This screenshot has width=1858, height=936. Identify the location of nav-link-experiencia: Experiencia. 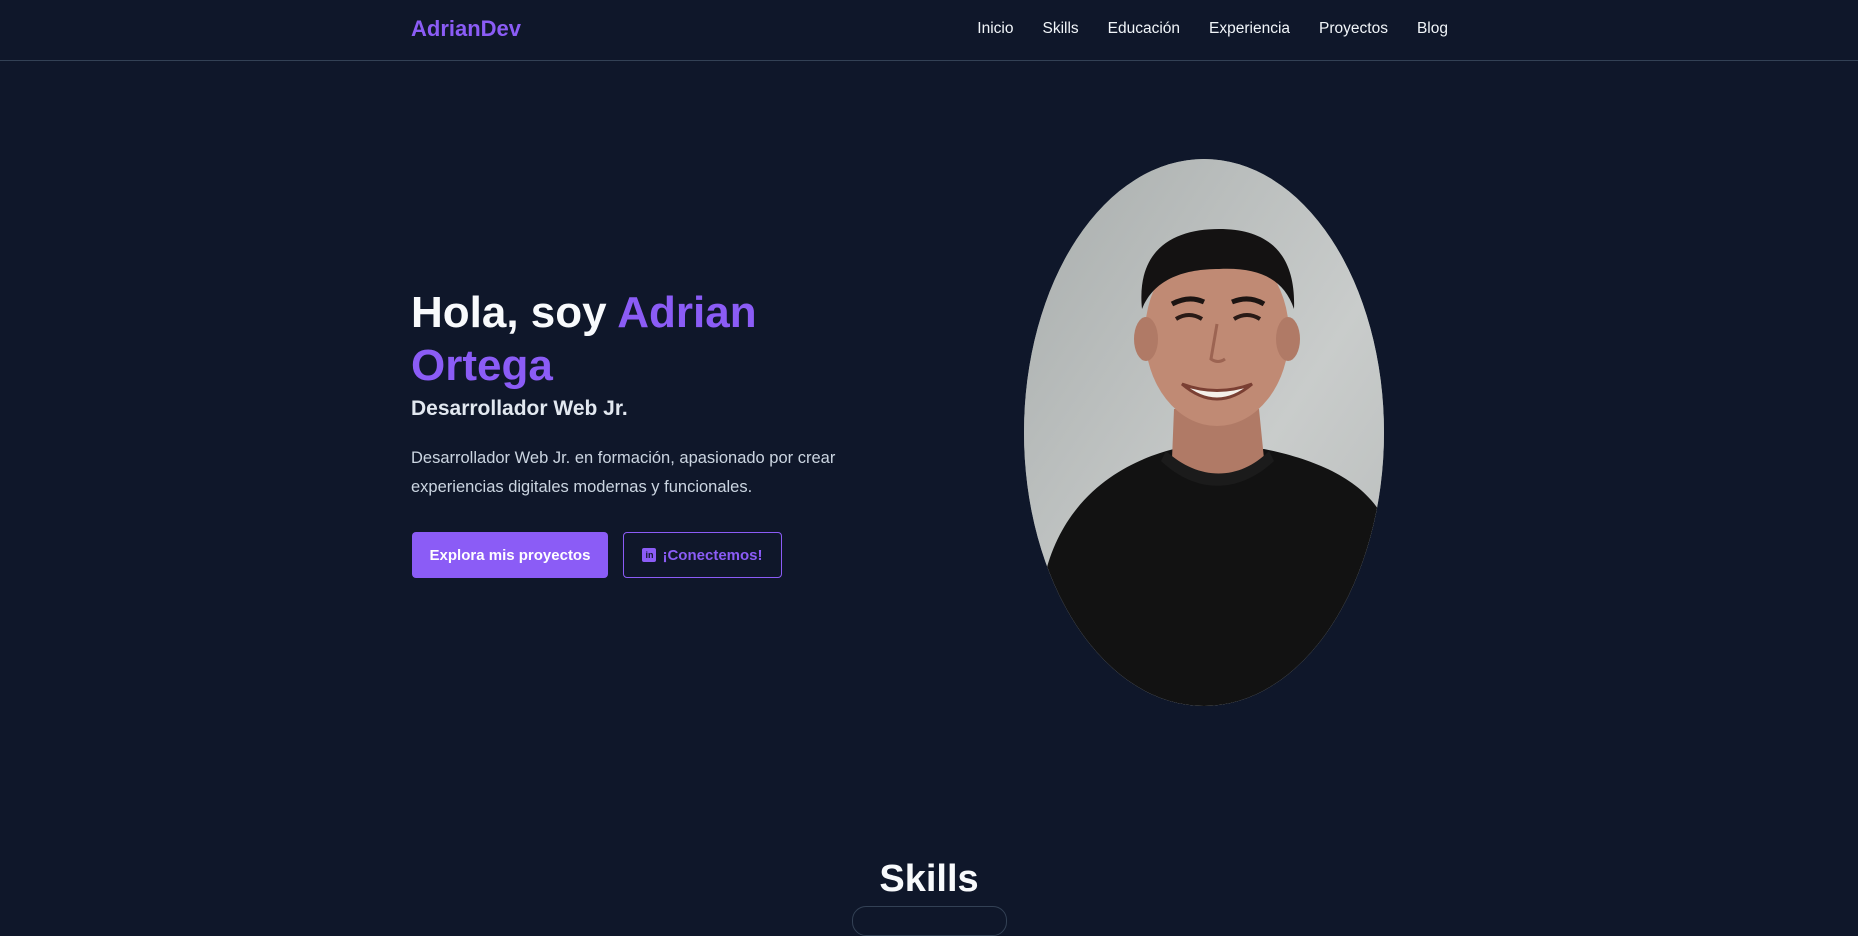
(1249, 28).